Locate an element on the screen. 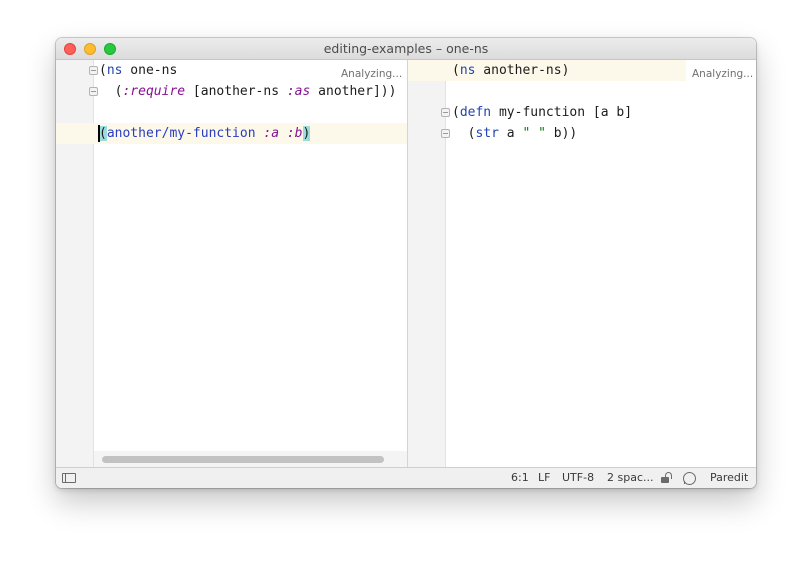 This screenshot has width=812, height=562. inspect-icon is located at coordinates (689, 478).